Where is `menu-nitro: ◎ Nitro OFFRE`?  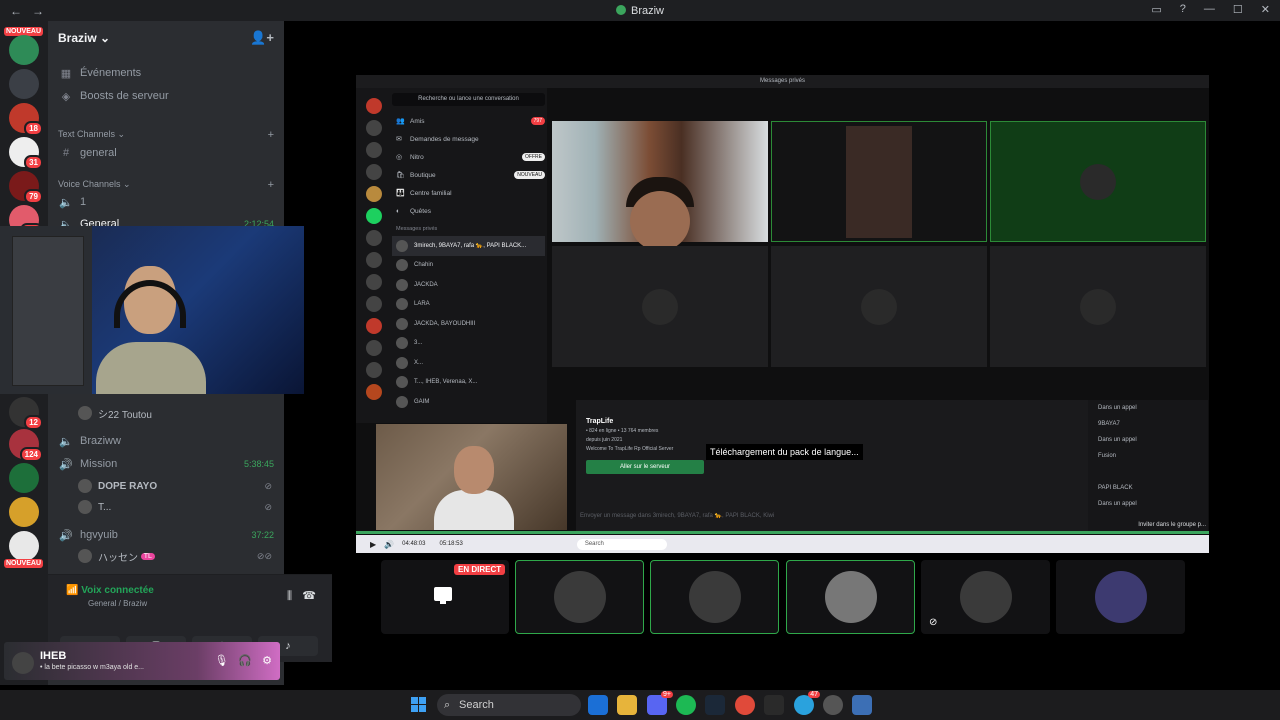 menu-nitro: ◎ Nitro OFFRE is located at coordinates (468, 157).